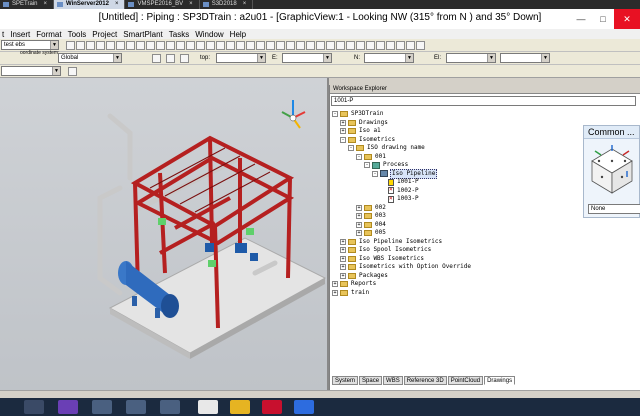 The height and width of the screenshot is (416, 640). Describe the element at coordinates (371, 216) in the screenshot. I see `tree-node: +003` at that location.